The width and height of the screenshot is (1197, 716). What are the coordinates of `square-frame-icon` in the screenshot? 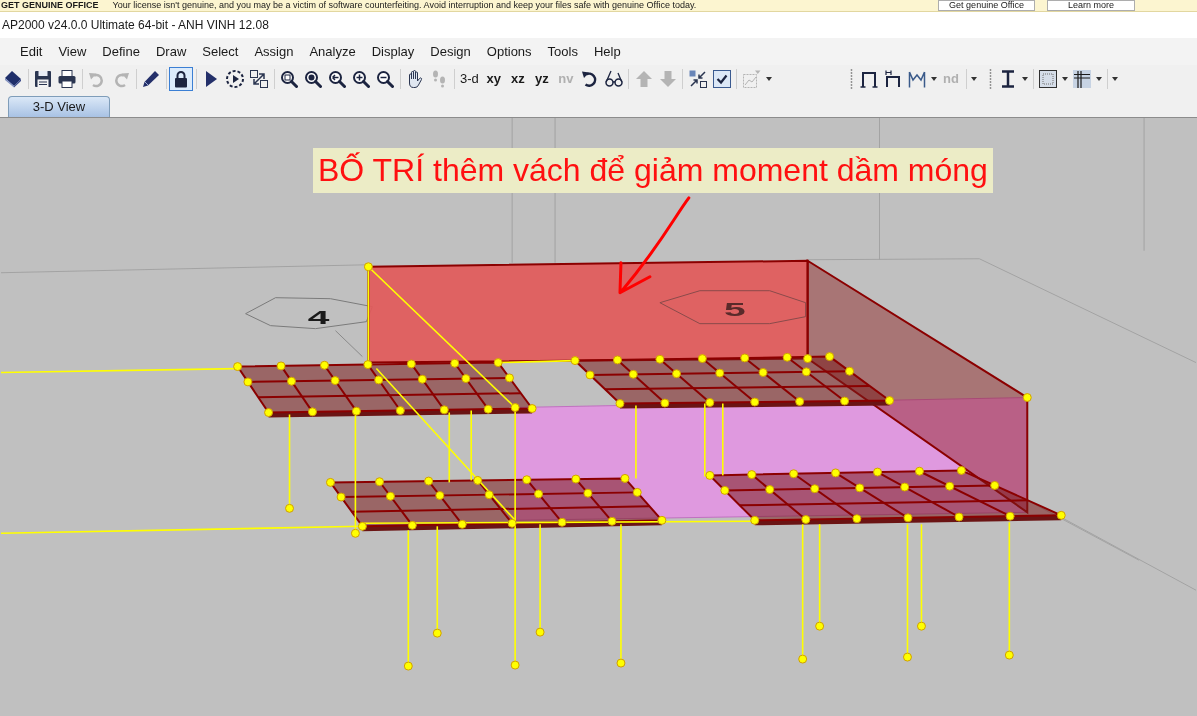 It's located at (1048, 79).